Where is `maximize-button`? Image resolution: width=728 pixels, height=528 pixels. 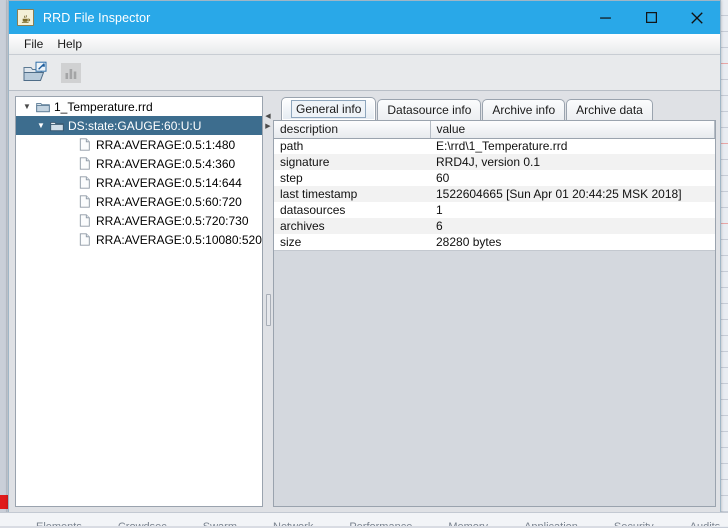
maximize-button is located at coordinates (651, 17).